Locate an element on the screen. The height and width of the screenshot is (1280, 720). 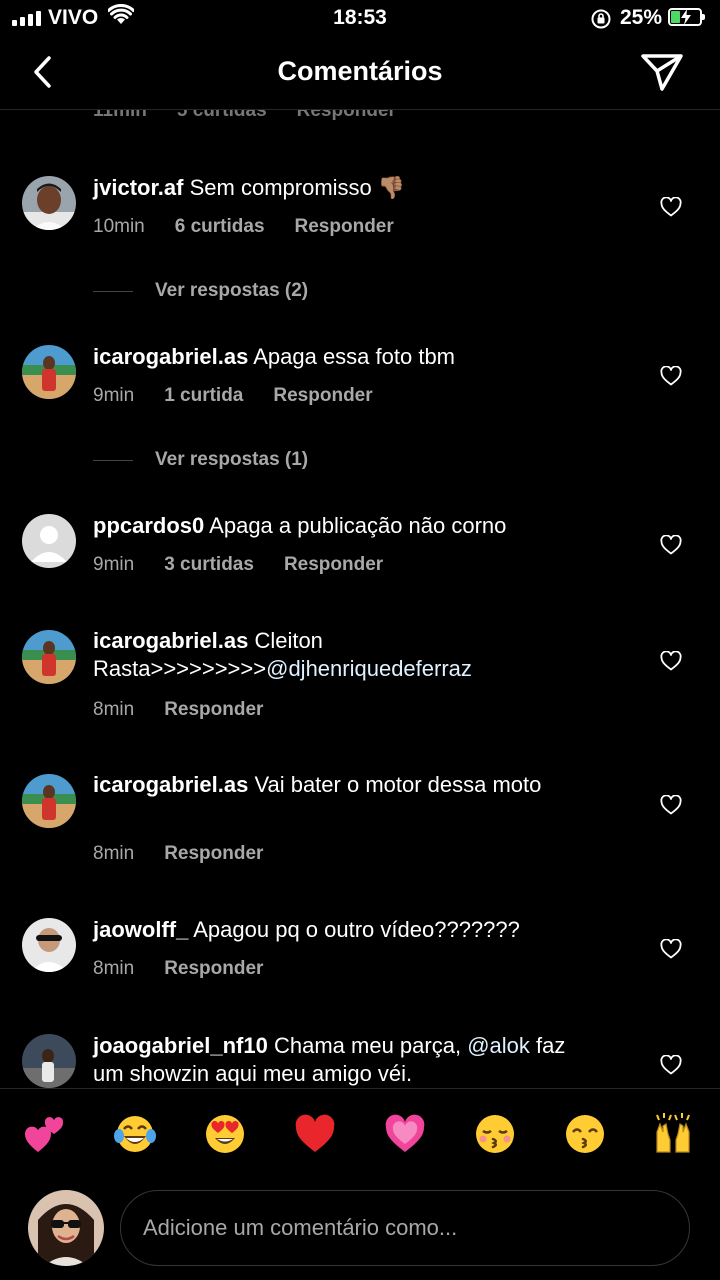
paper-plane-icon is located at coordinates (662, 72).